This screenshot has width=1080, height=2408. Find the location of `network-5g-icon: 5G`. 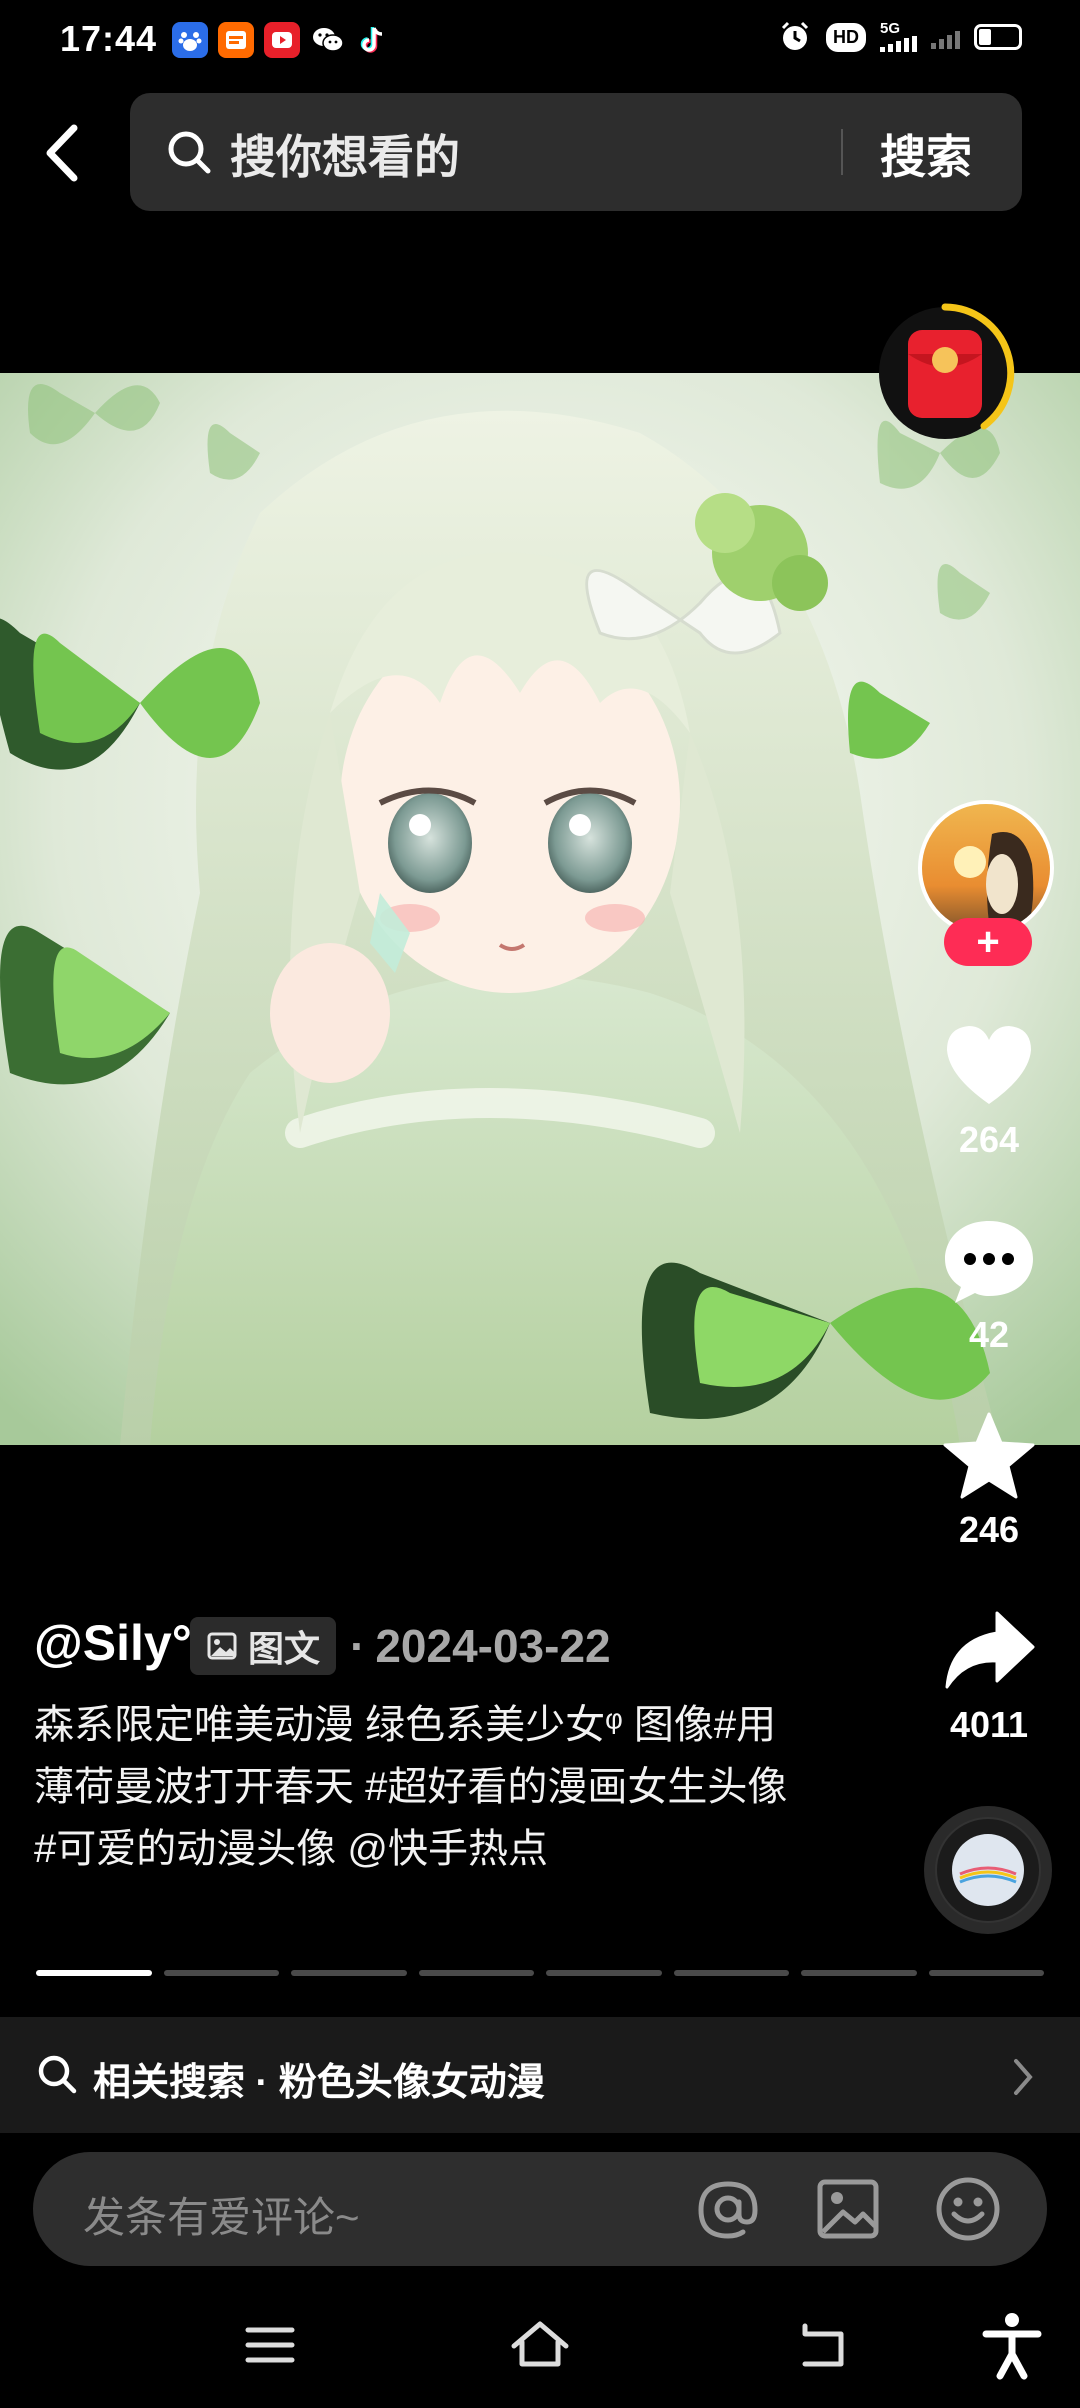

network-5g-icon: 5G is located at coordinates (898, 36).